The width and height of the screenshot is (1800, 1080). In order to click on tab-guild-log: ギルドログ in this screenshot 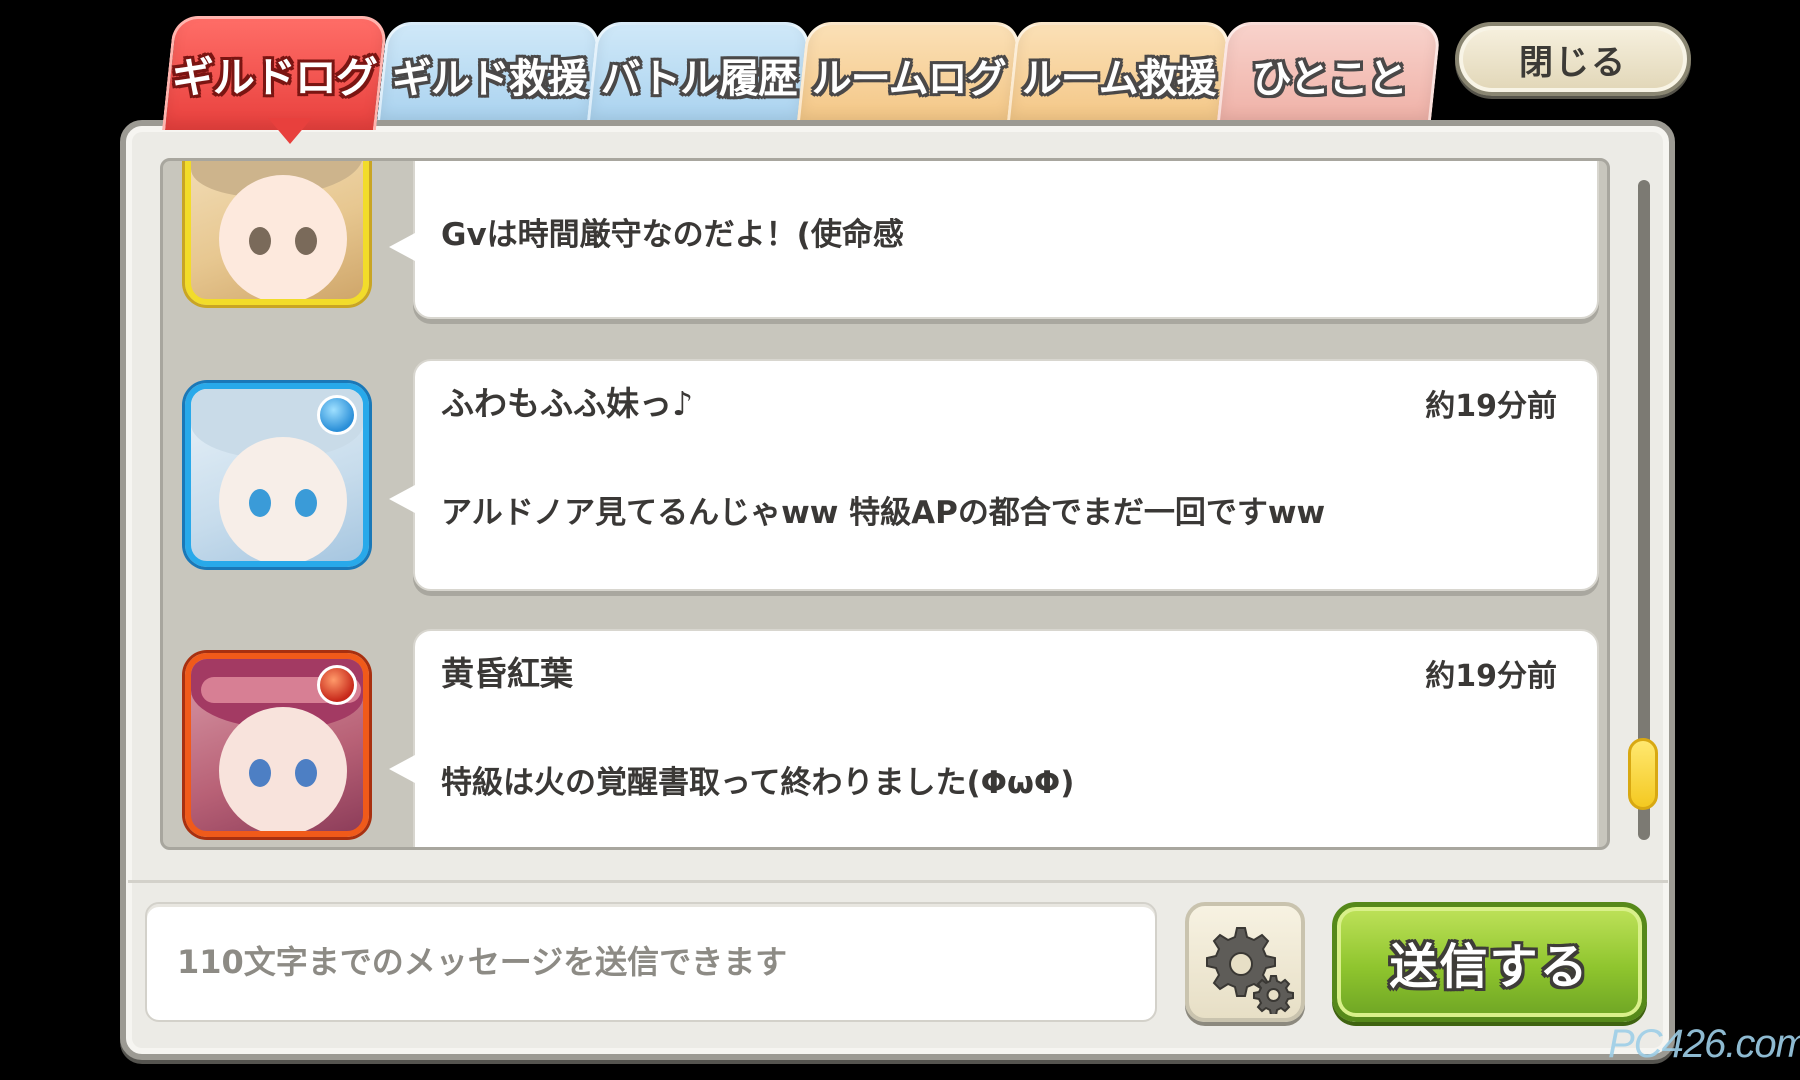, I will do `click(275, 73)`.